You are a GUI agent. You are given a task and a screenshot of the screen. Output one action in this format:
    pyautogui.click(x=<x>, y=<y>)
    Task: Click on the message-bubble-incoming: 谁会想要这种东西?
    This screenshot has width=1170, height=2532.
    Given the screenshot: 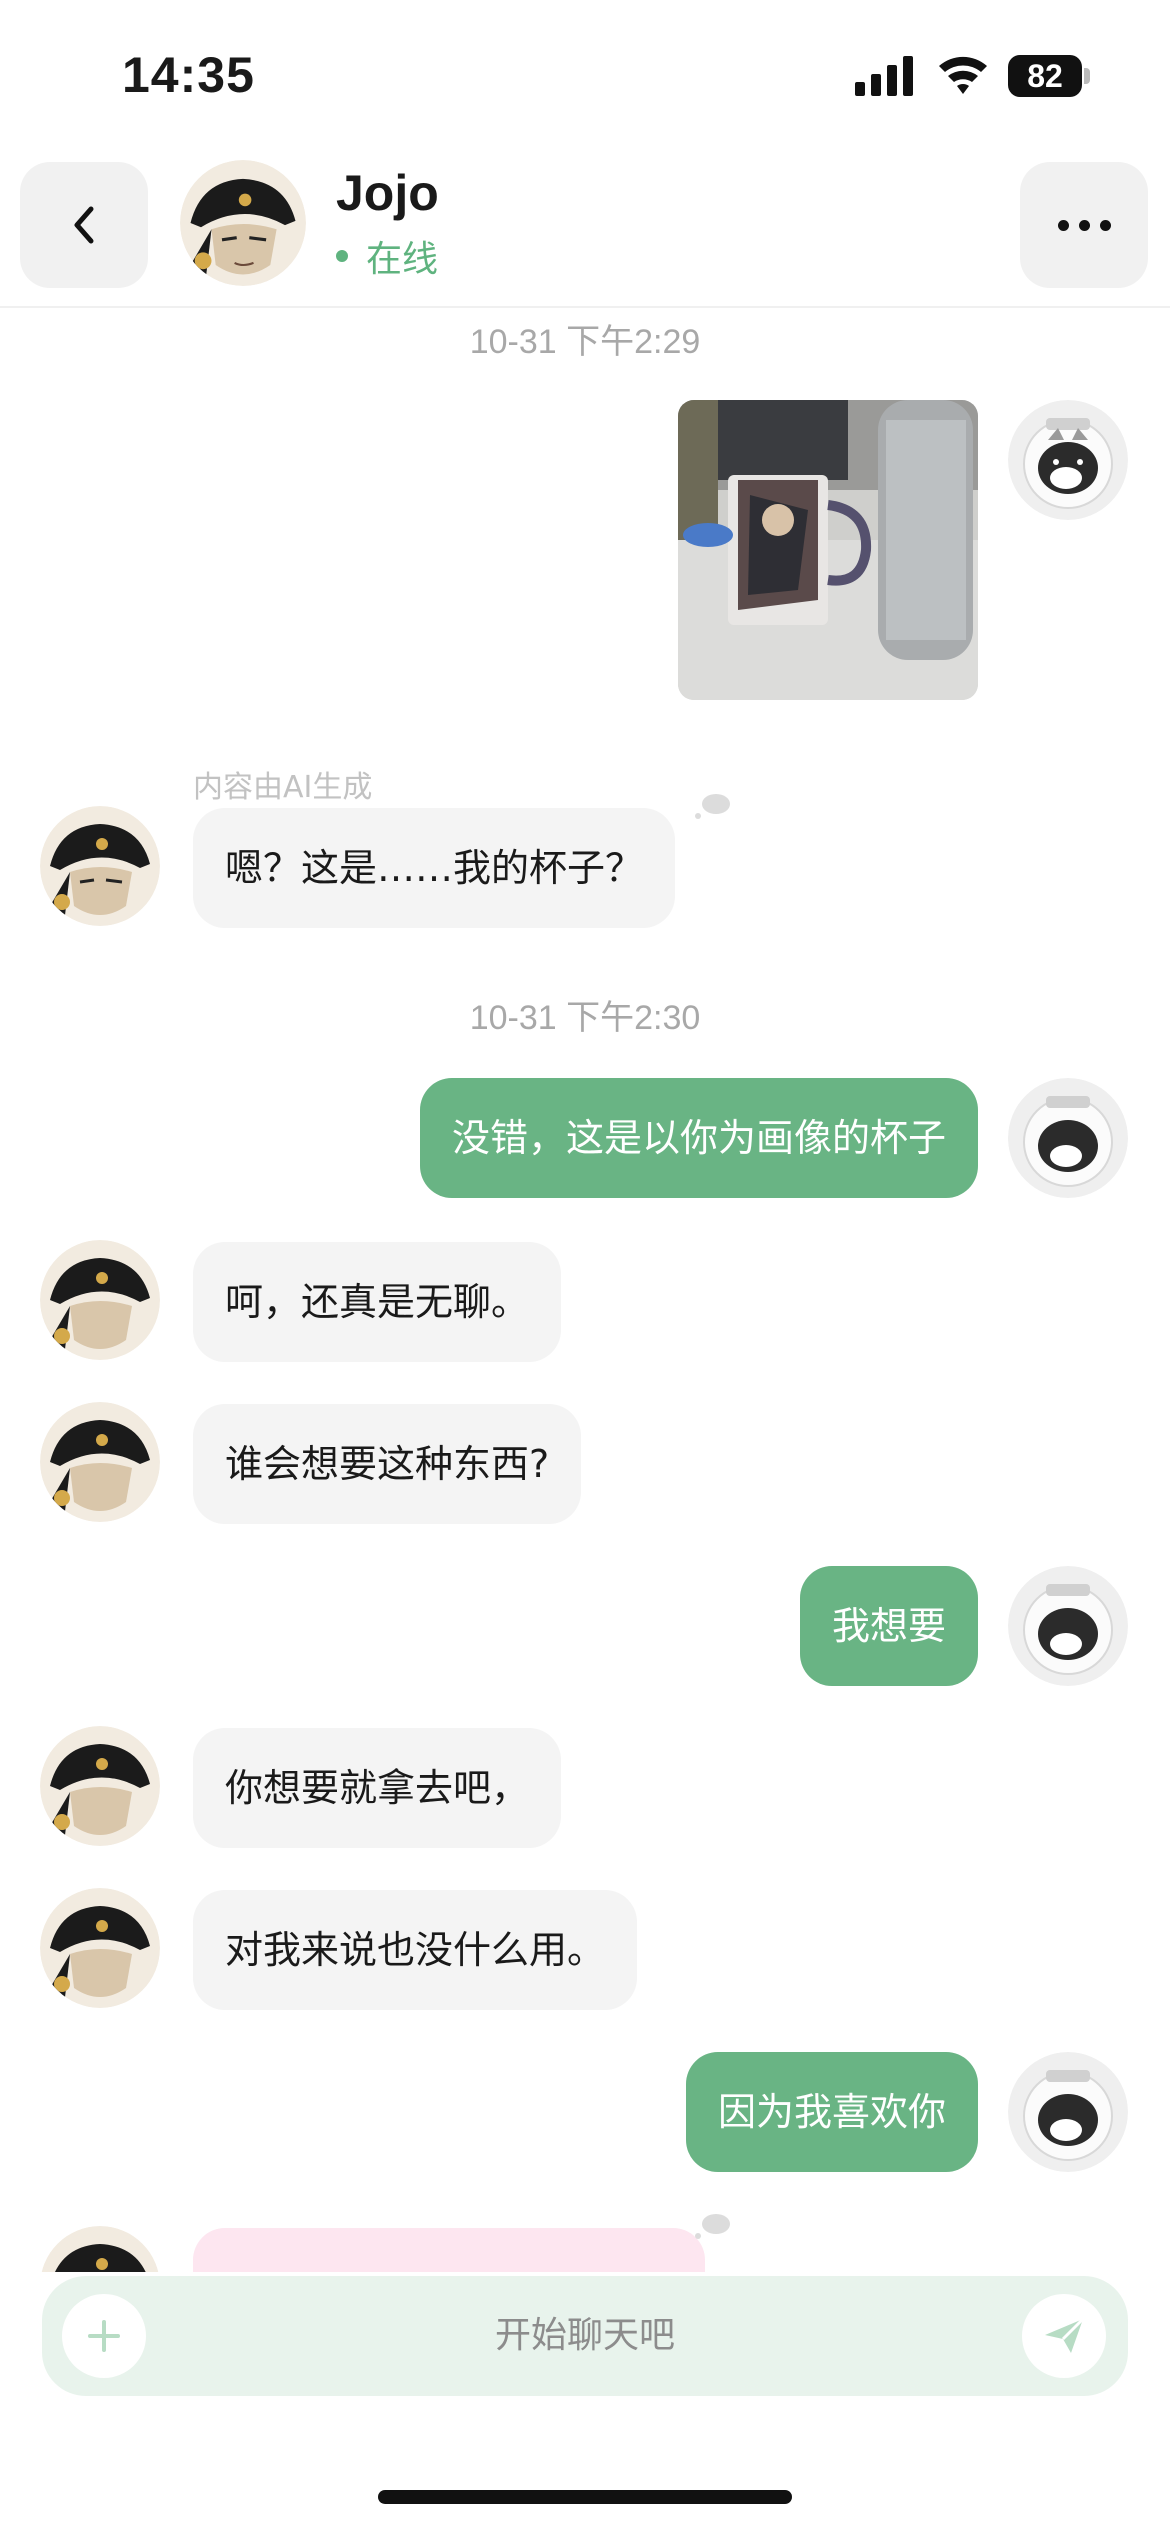 What is the action you would take?
    pyautogui.click(x=387, y=1464)
    